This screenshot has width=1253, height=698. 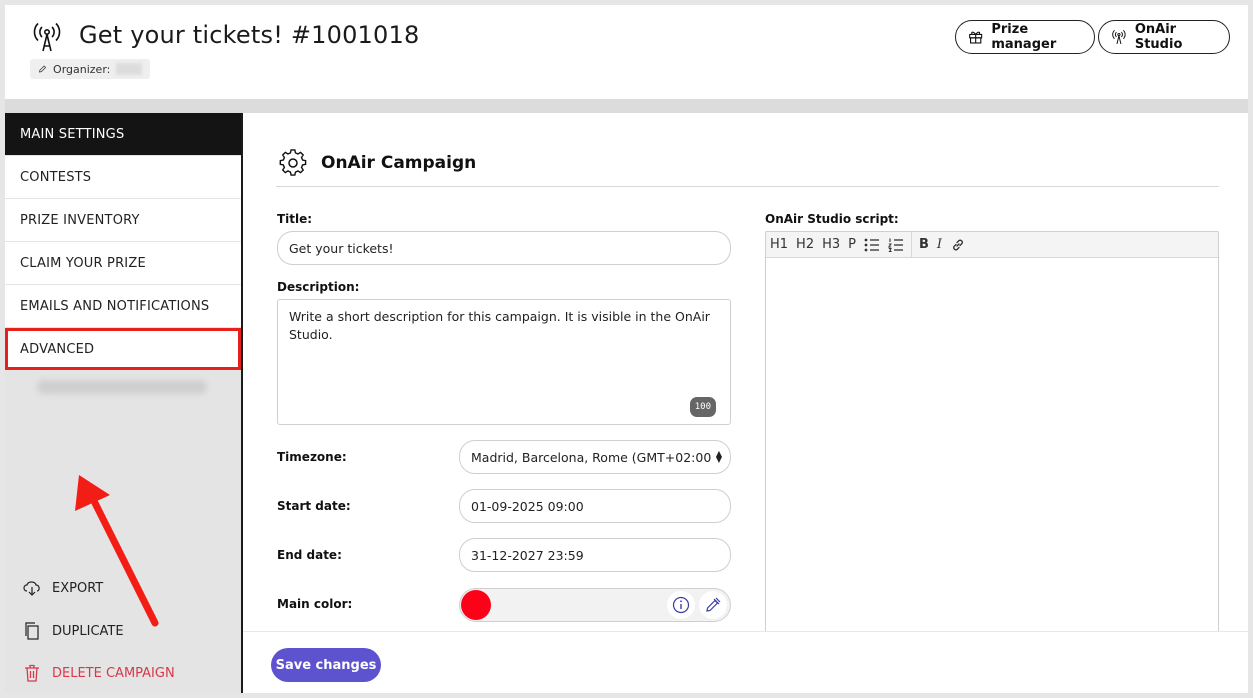 I want to click on cloud-download-icon, so click(x=31, y=588).